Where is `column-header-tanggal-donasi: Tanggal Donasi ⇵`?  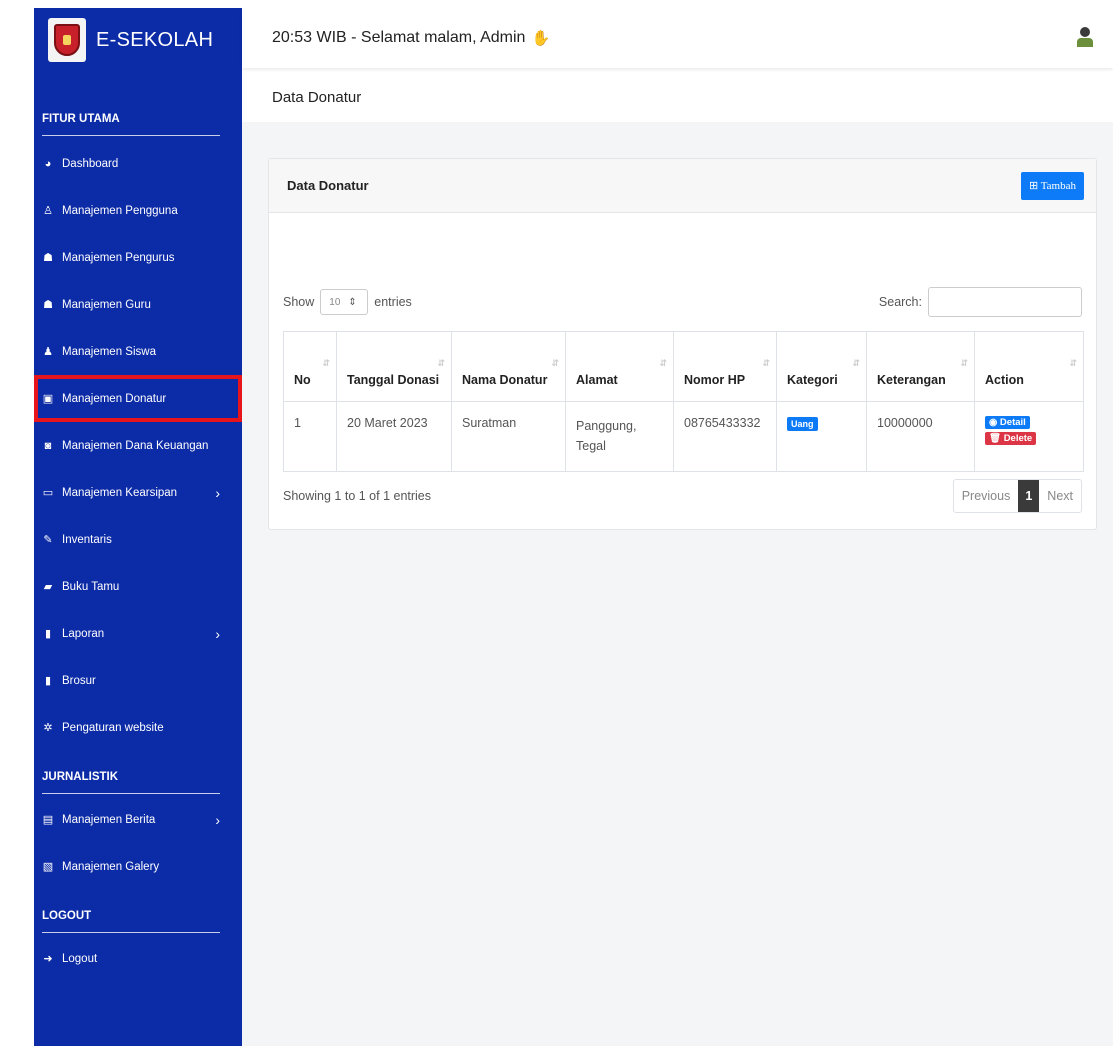 column-header-tanggal-donasi: Tanggal Donasi ⇵ is located at coordinates (394, 366).